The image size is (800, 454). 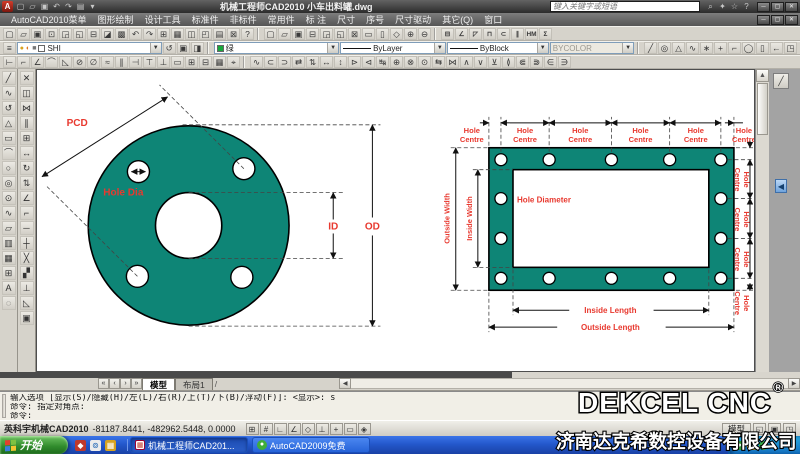 What do you see at coordinates (739, 445) in the screenshot?
I see `tray-icon: ●` at bounding box center [739, 445].